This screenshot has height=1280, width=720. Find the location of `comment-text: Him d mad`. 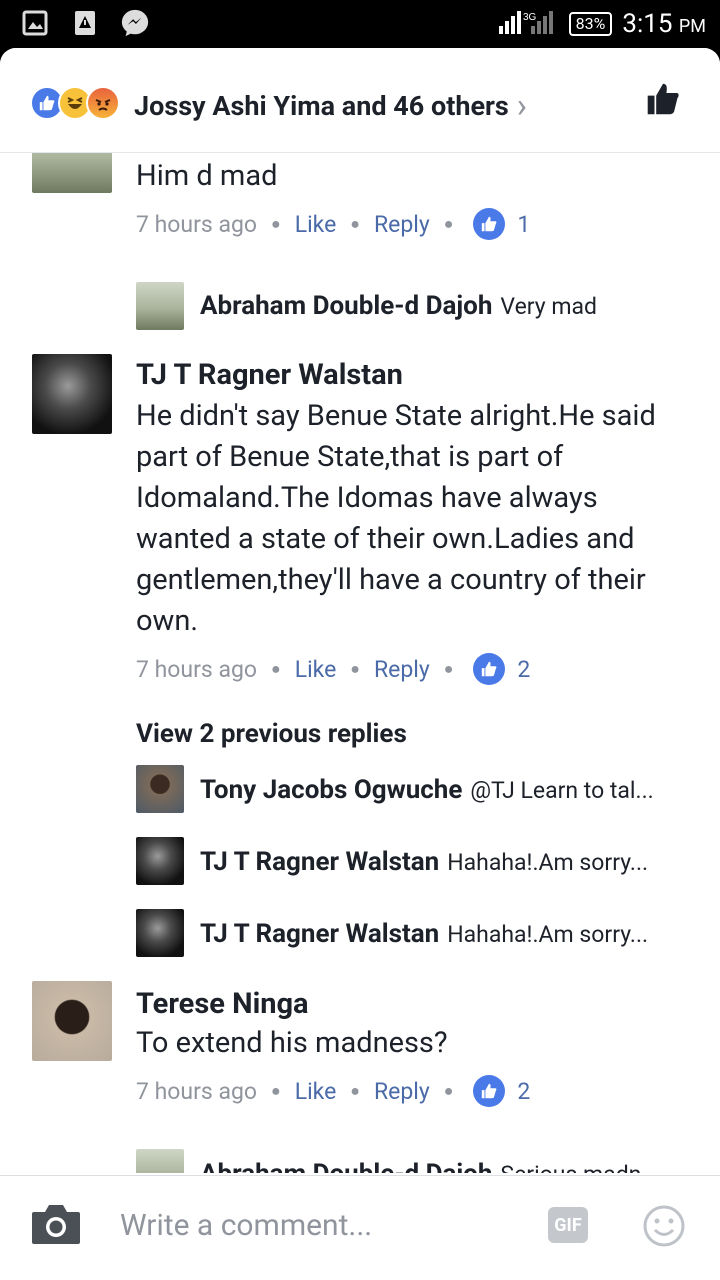

comment-text: Him d mad is located at coordinates (207, 176).